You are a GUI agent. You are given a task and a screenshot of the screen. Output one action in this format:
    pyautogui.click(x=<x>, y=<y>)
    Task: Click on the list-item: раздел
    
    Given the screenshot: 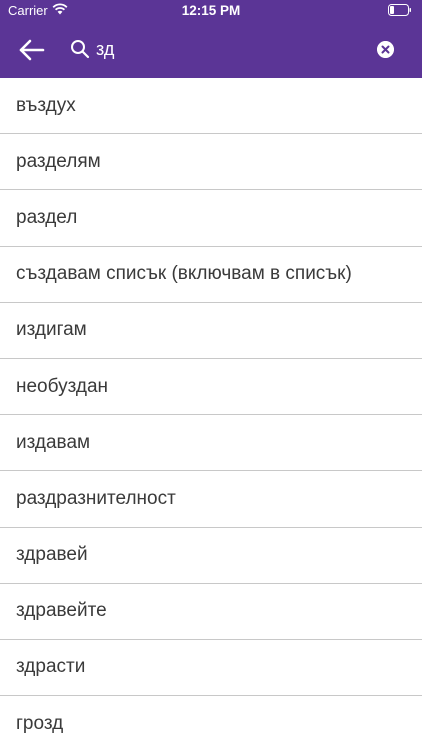 What is the action you would take?
    pyautogui.click(x=211, y=218)
    